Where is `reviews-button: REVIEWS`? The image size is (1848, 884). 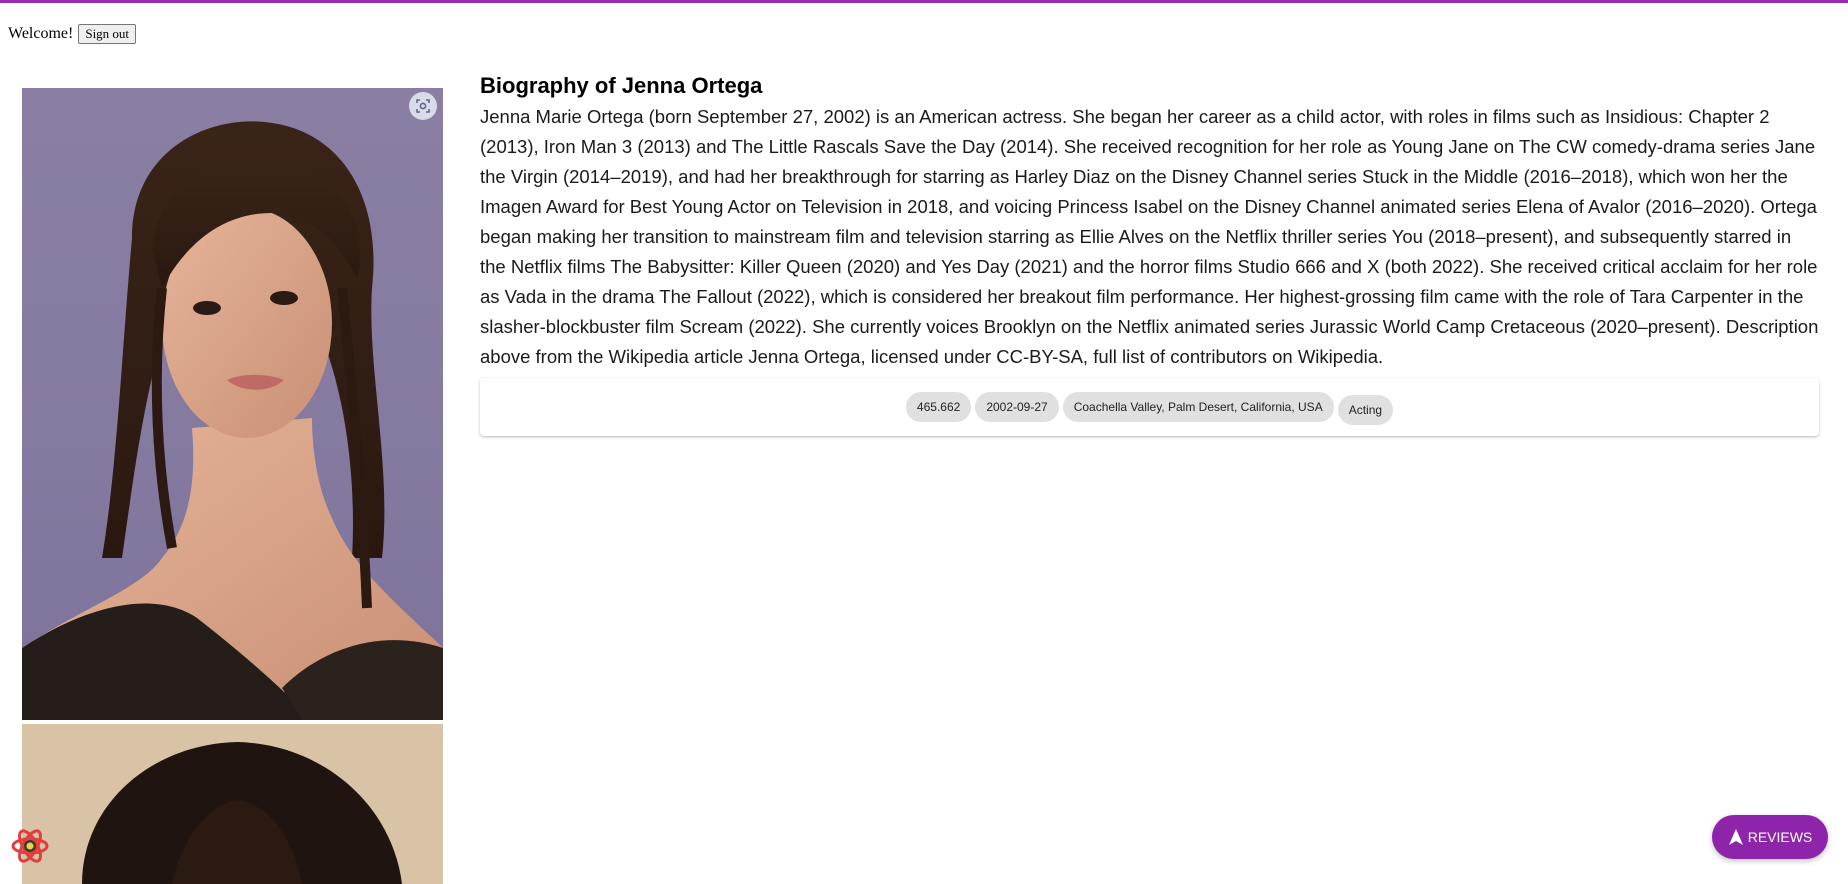 reviews-button: REVIEWS is located at coordinates (1770, 837).